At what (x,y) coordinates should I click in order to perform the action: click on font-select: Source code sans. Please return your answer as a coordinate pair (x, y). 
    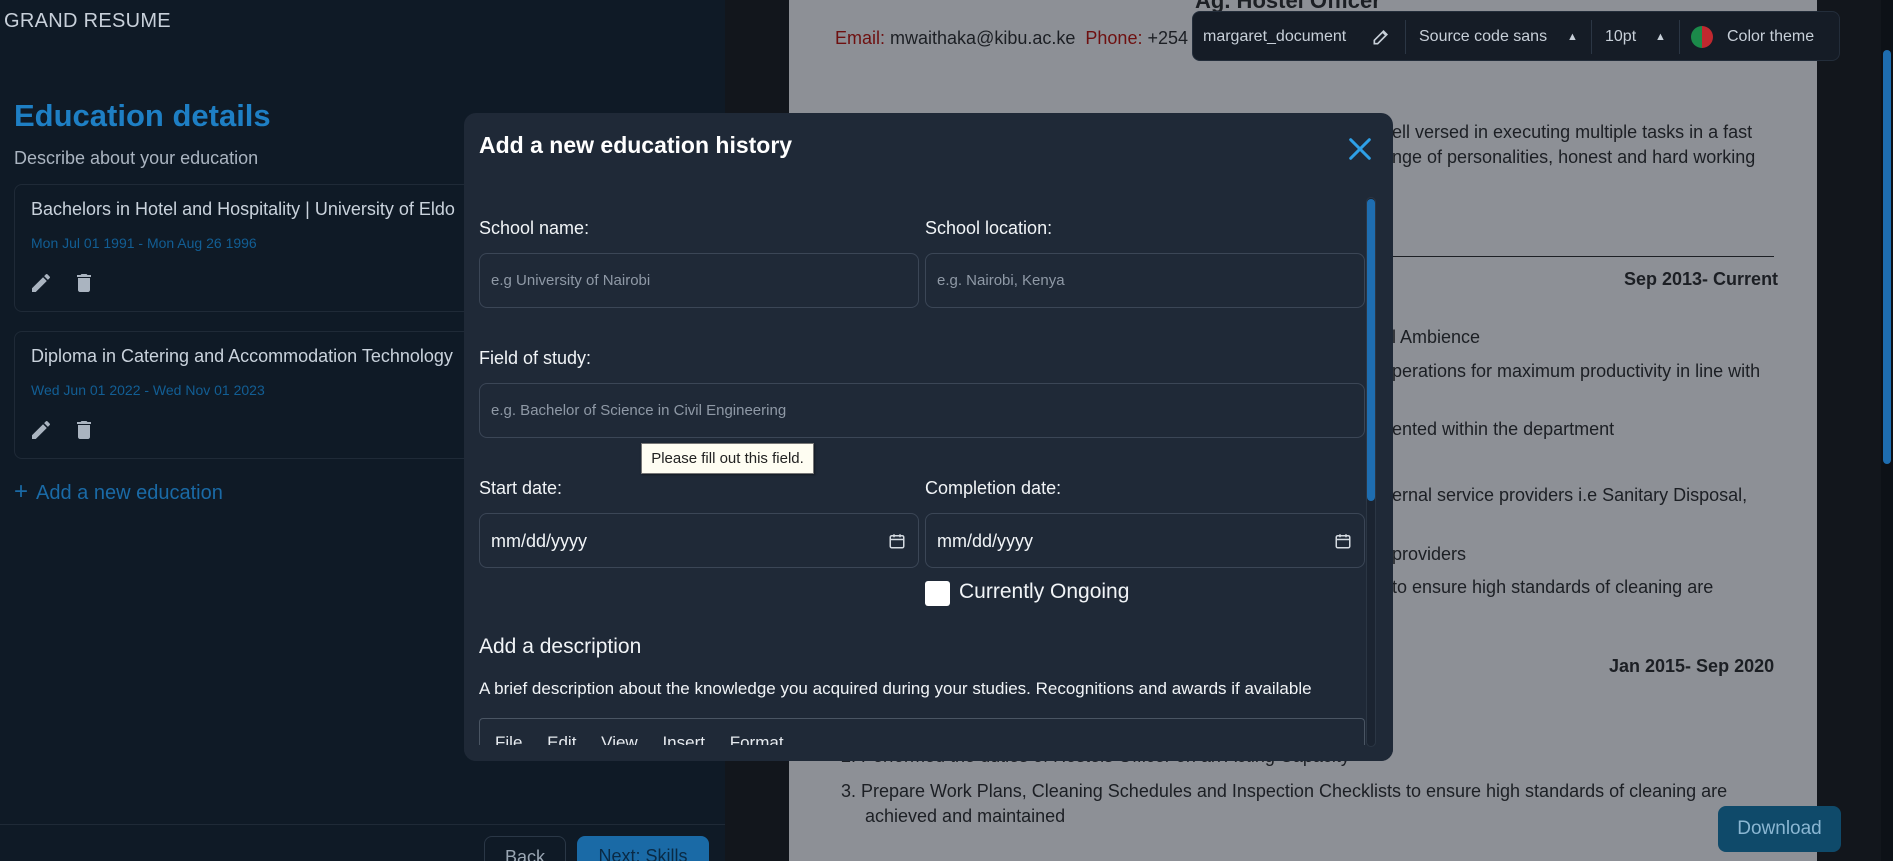
    Looking at the image, I should click on (1483, 37).